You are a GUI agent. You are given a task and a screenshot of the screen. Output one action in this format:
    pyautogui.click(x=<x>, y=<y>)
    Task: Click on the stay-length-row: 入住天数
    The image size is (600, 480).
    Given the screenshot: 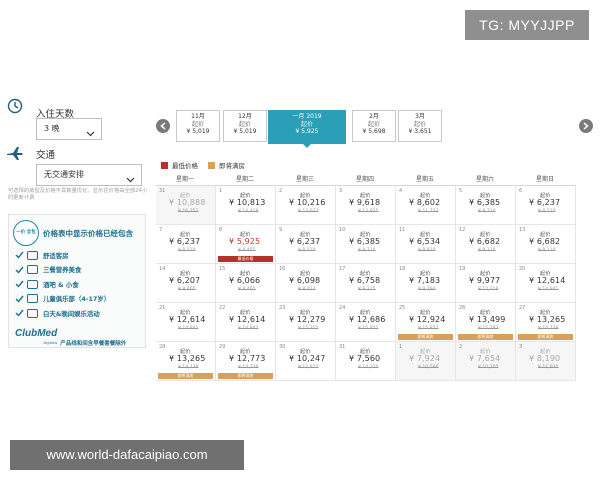 What is the action you would take?
    pyautogui.click(x=40, y=106)
    